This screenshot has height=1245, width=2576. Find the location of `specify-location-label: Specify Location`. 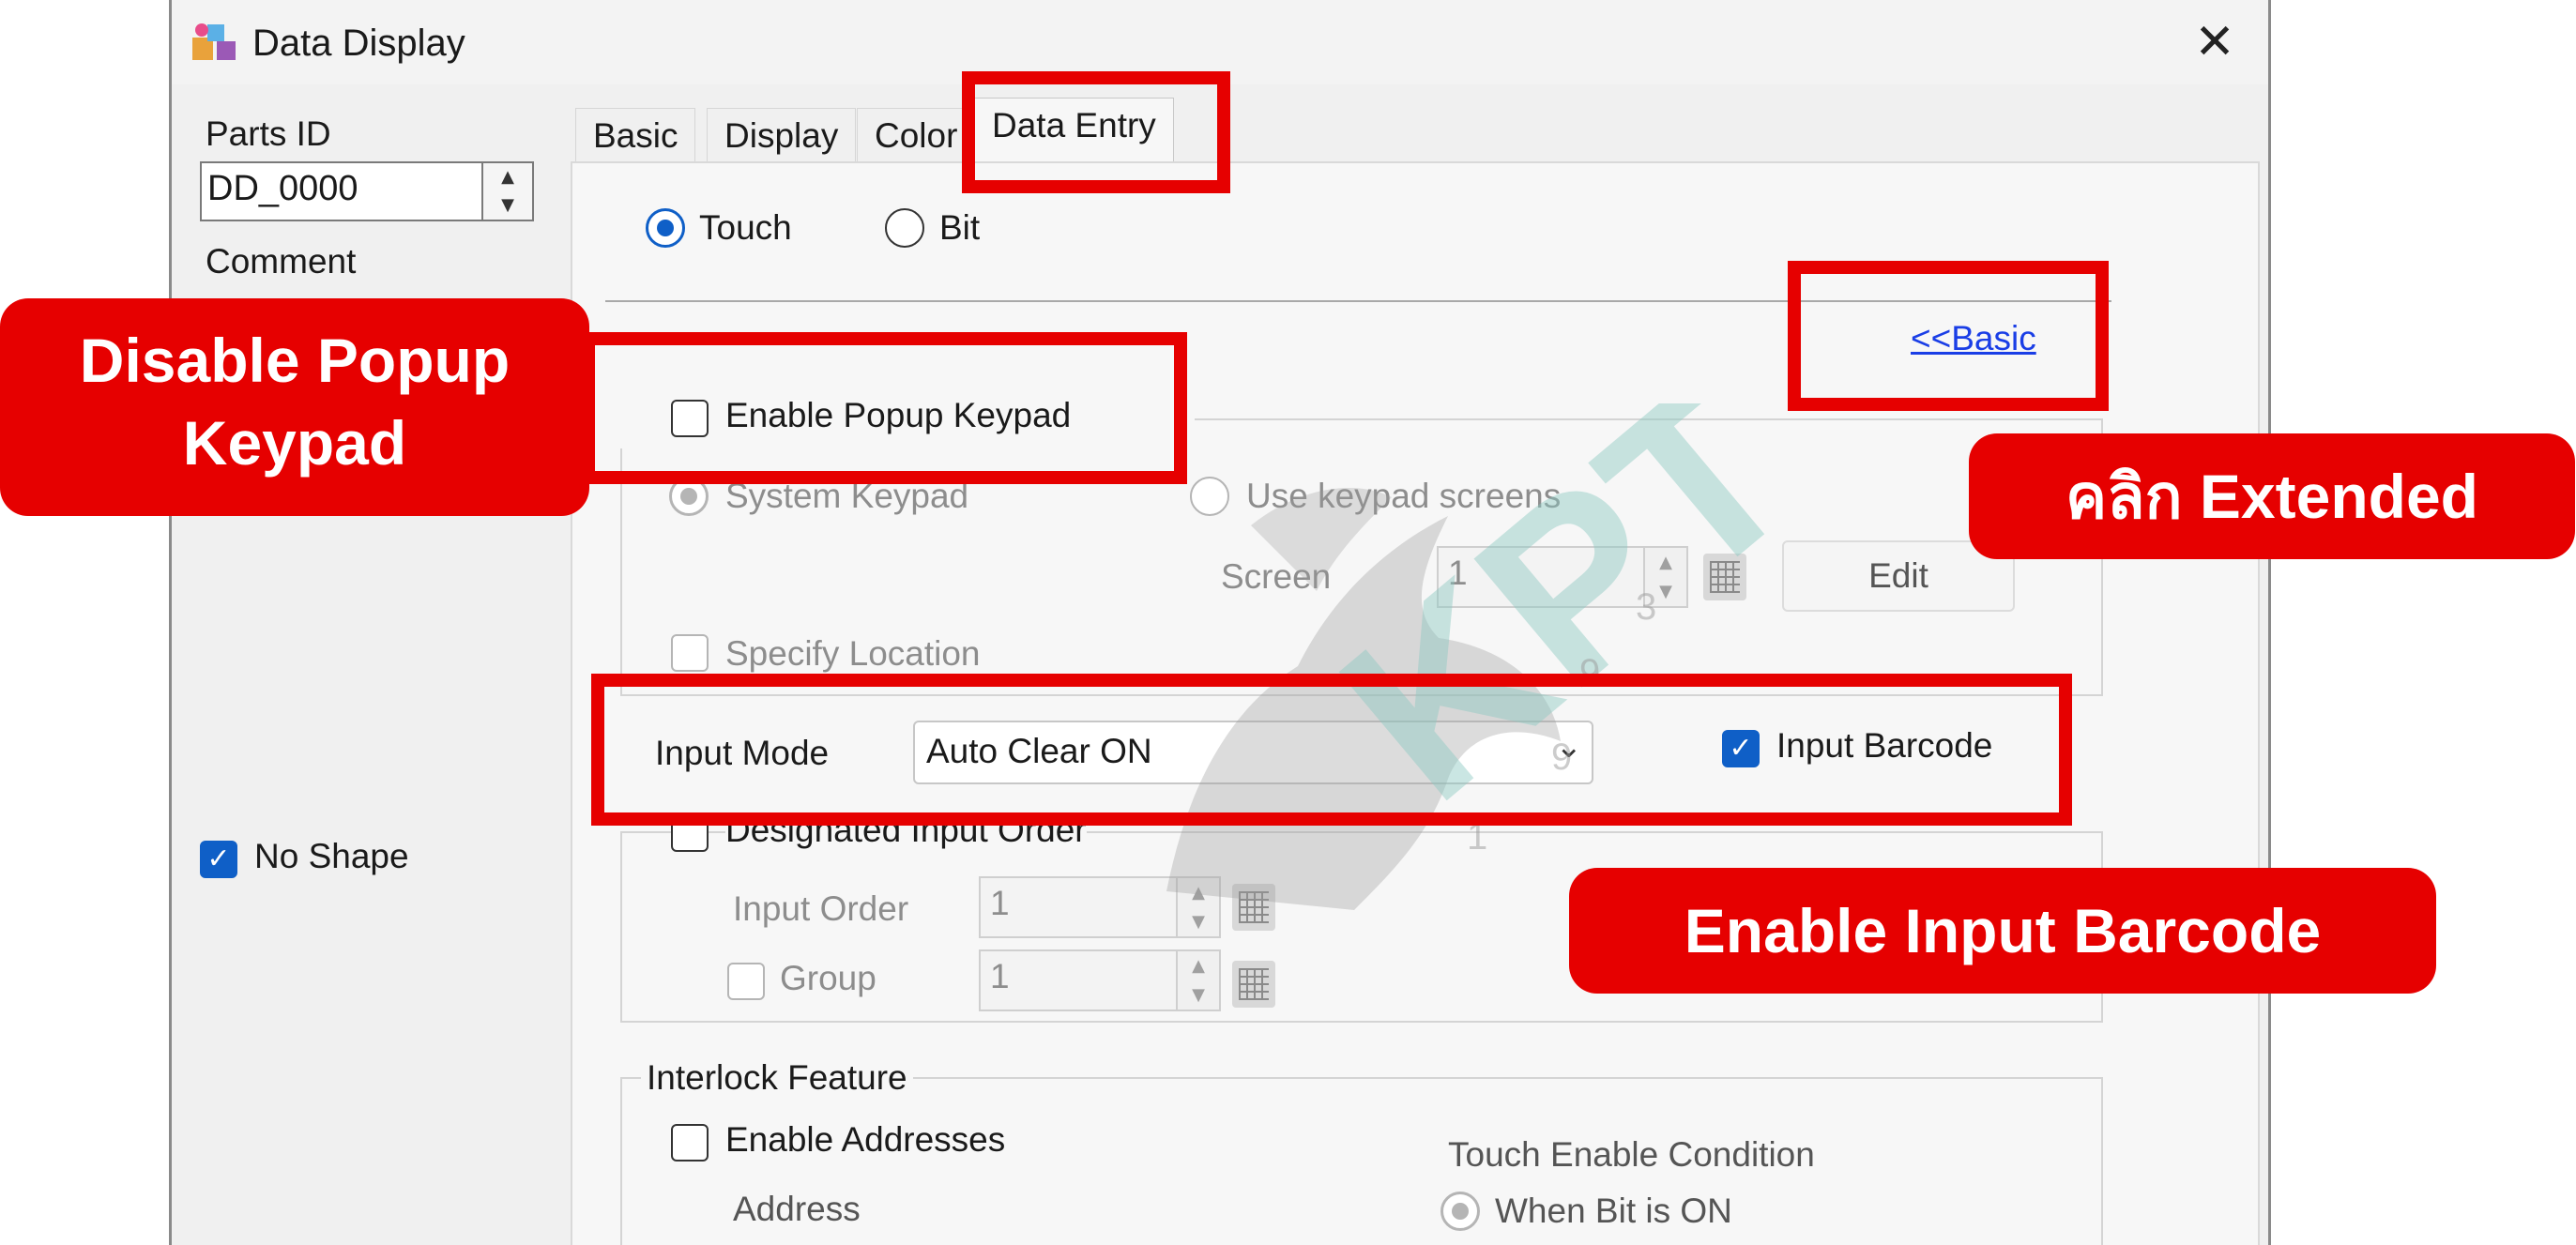

specify-location-label: Specify Location is located at coordinates (853, 654).